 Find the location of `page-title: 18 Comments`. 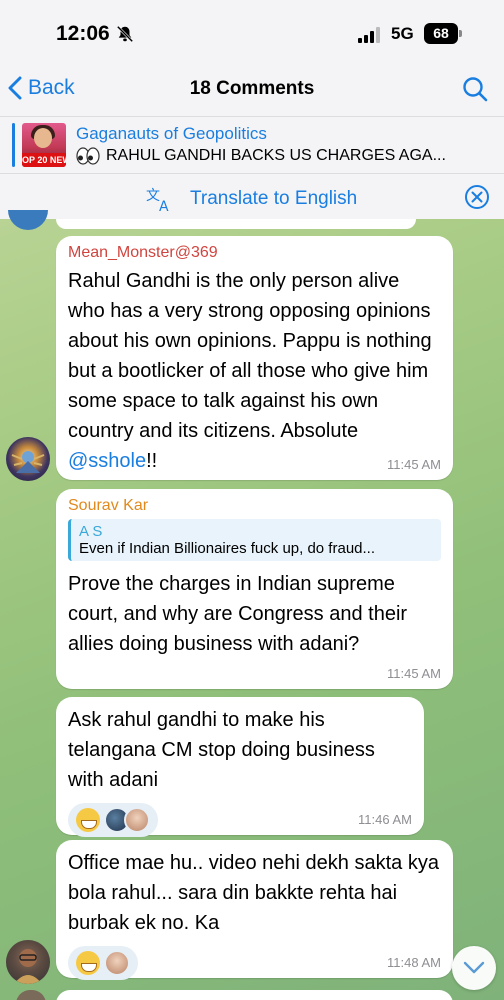

page-title: 18 Comments is located at coordinates (252, 88).